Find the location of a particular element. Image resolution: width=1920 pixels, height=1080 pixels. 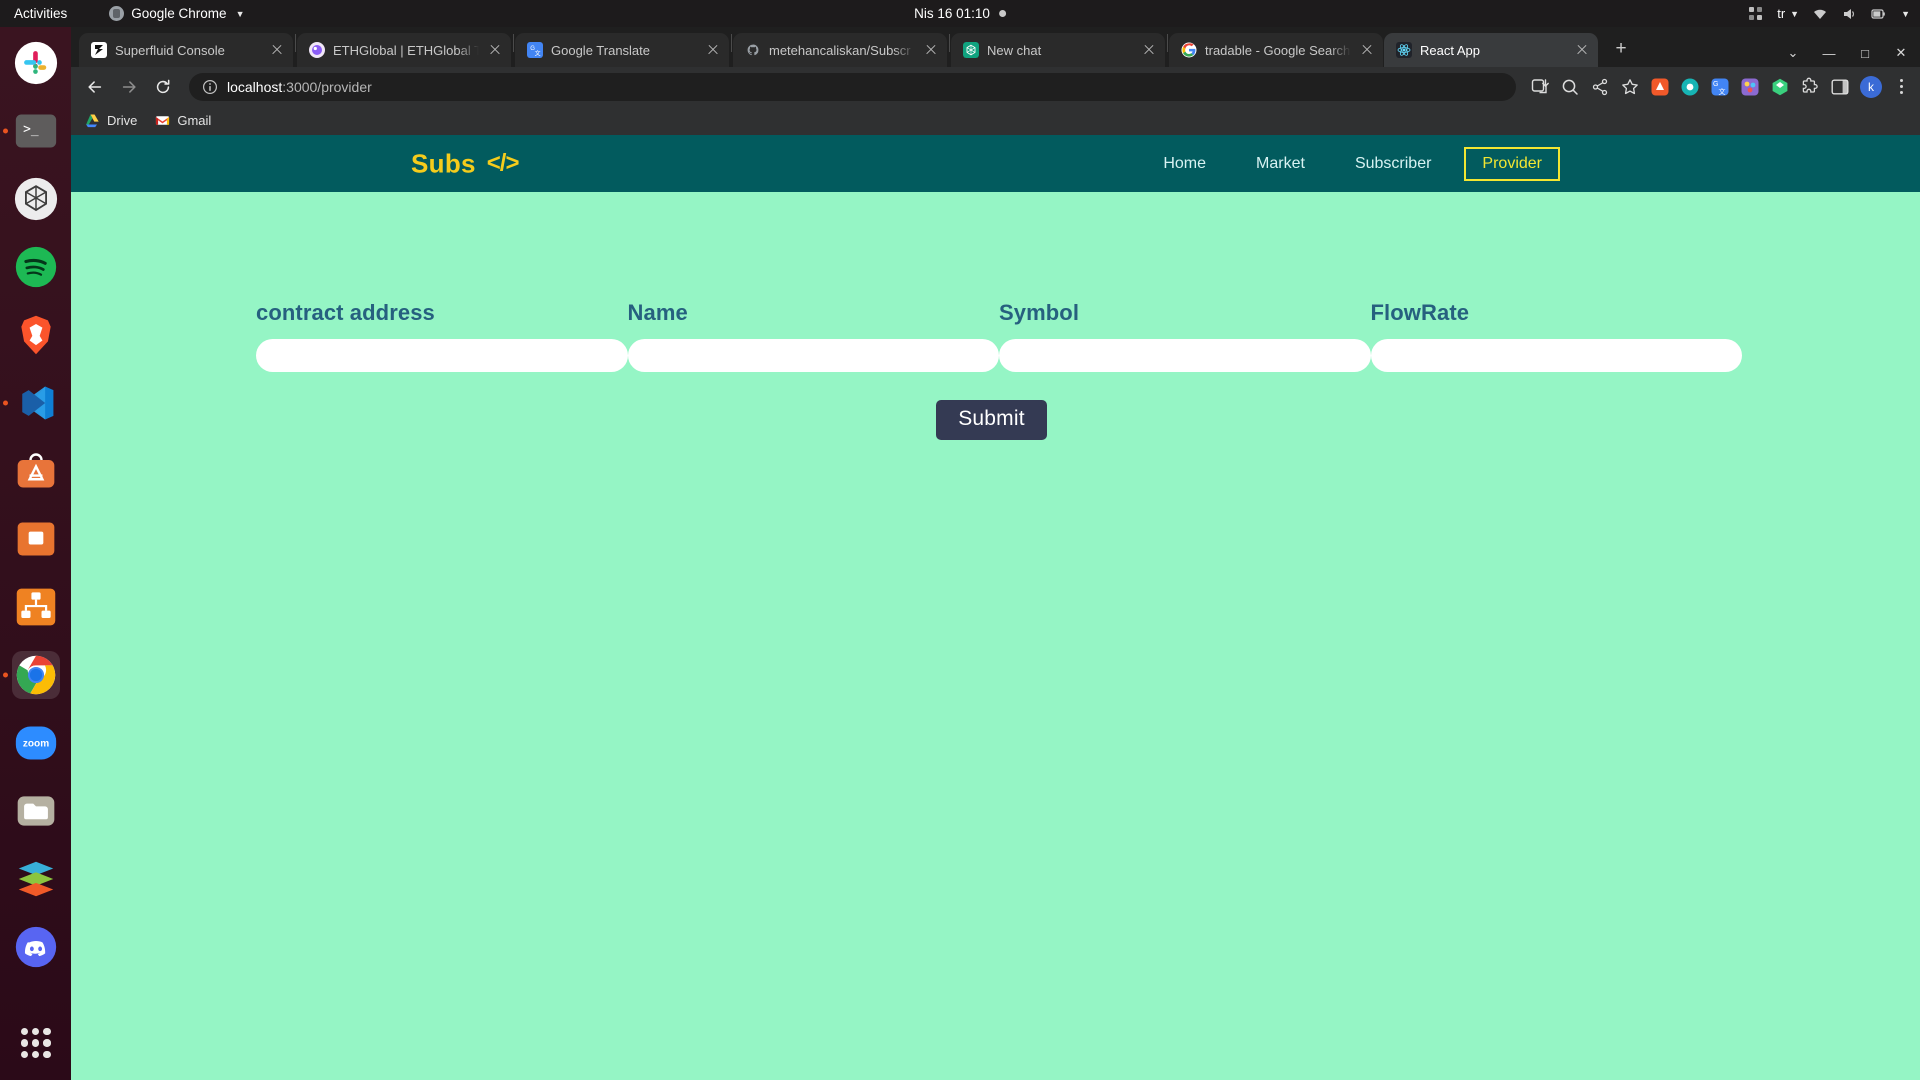

dock-item-chatgpt is located at coordinates (36, 199).